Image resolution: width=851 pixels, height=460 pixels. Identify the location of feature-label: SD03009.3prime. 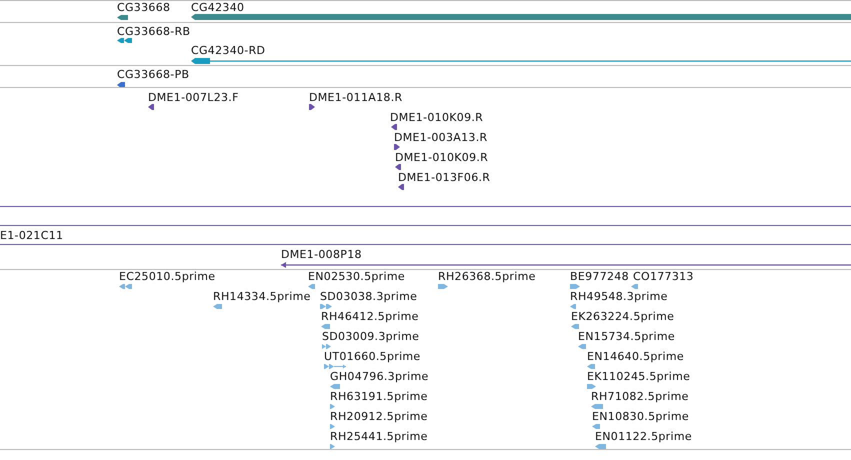
(371, 336).